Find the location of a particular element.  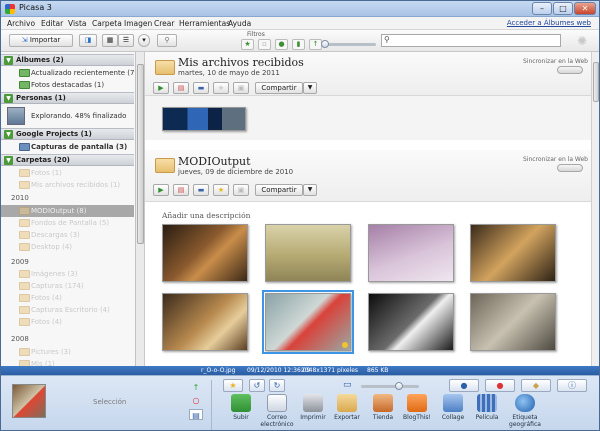

menu-editar: Editar is located at coordinates (52, 23).